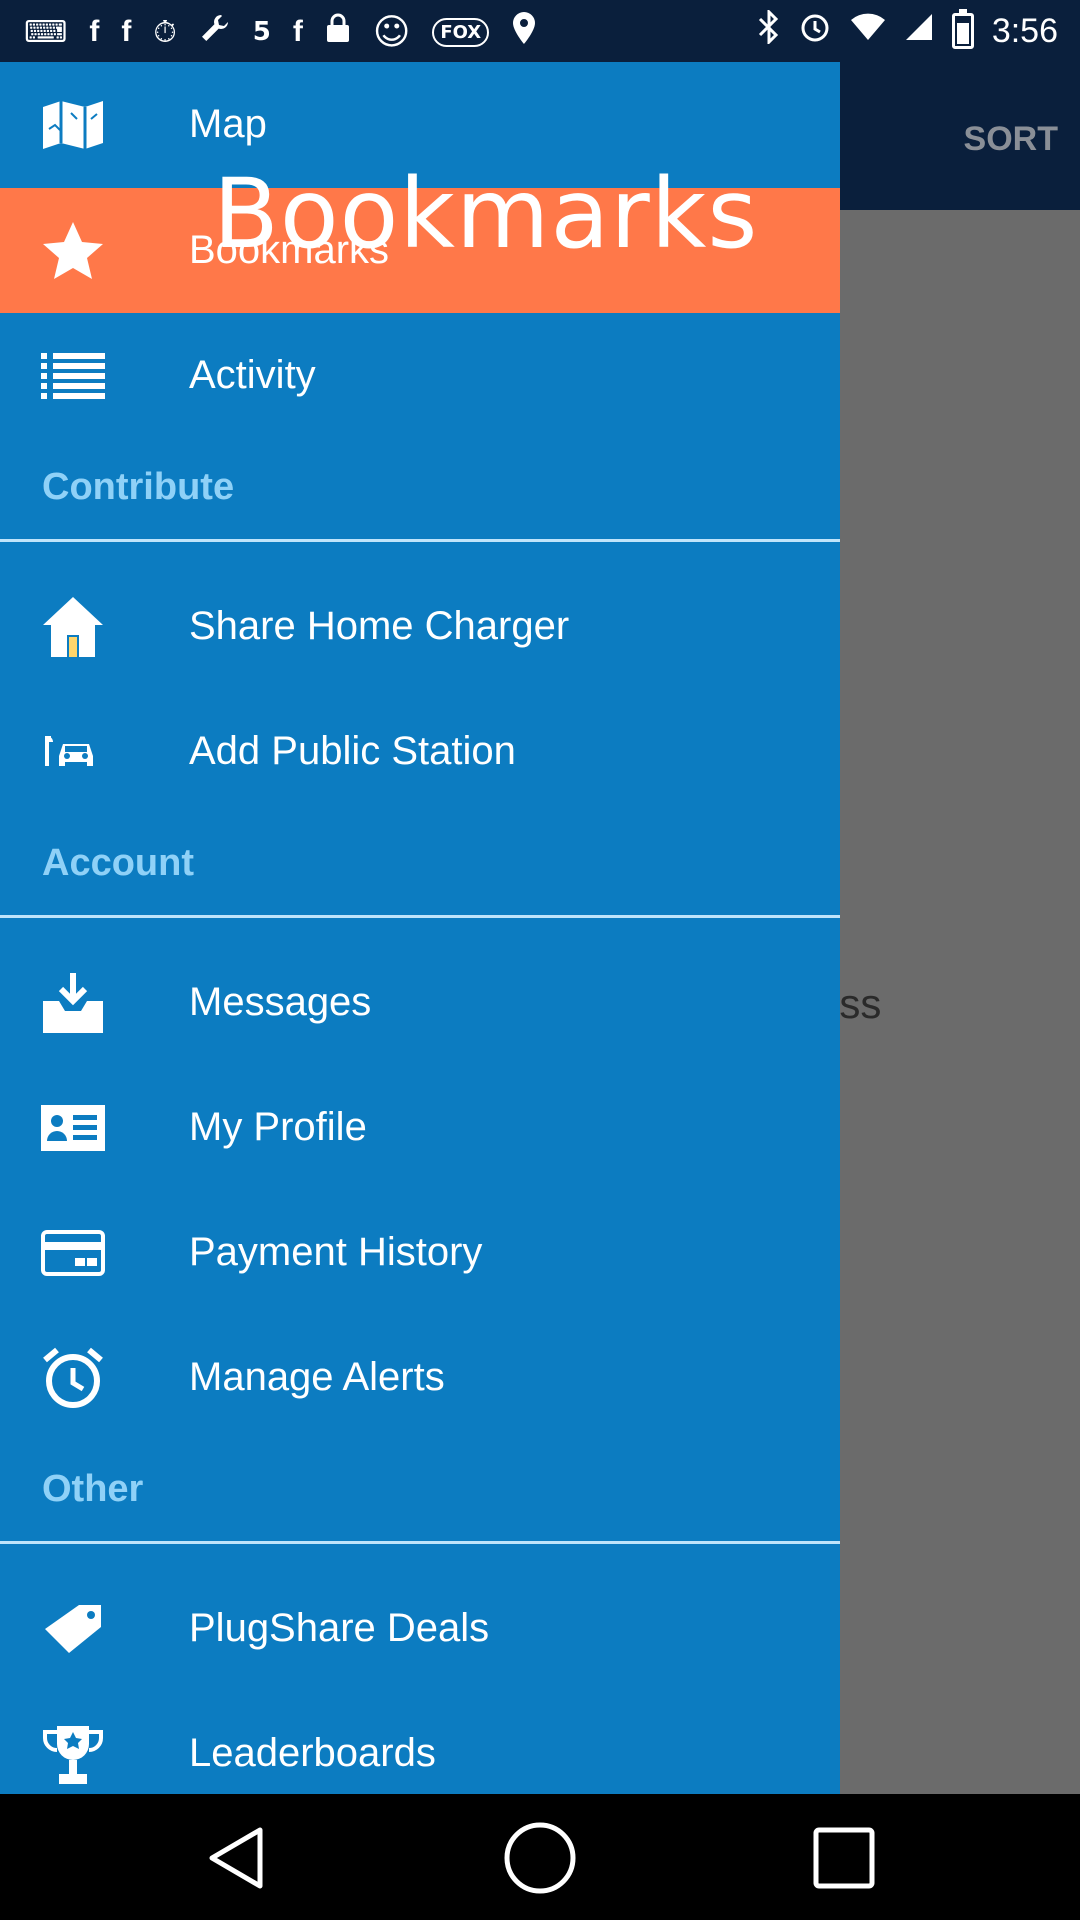  I want to click on drawer-item-leaderboards: Leaderboards, so click(420, 1742).